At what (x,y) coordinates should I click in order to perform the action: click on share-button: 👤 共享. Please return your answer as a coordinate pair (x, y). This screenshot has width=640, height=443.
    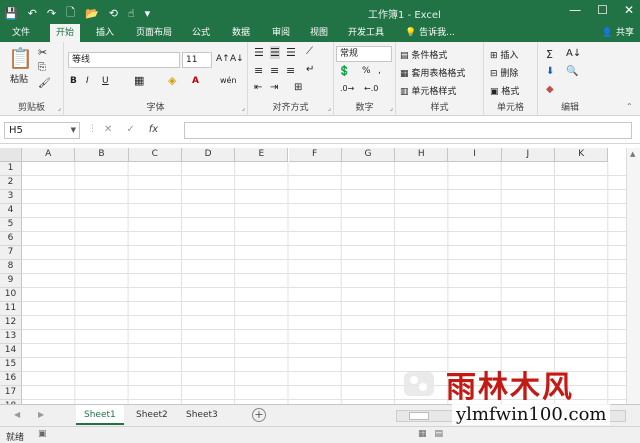
    Looking at the image, I should click on (618, 33).